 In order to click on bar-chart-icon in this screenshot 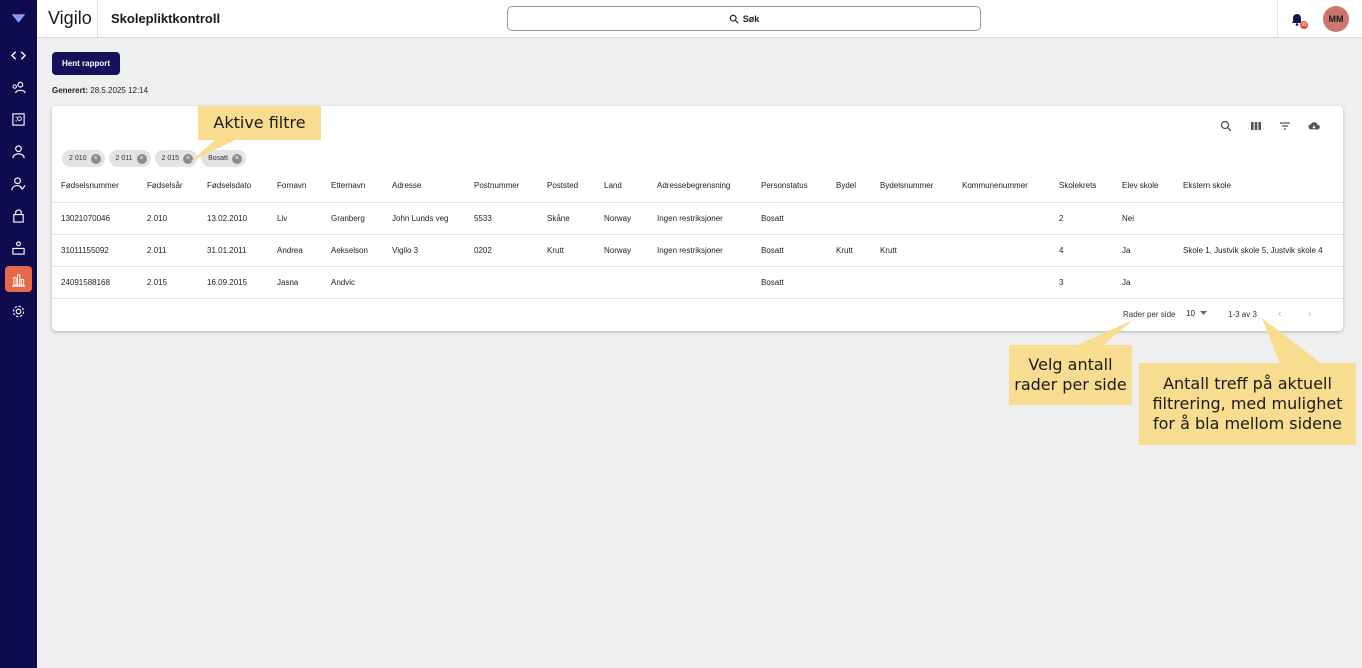, I will do `click(18, 280)`.